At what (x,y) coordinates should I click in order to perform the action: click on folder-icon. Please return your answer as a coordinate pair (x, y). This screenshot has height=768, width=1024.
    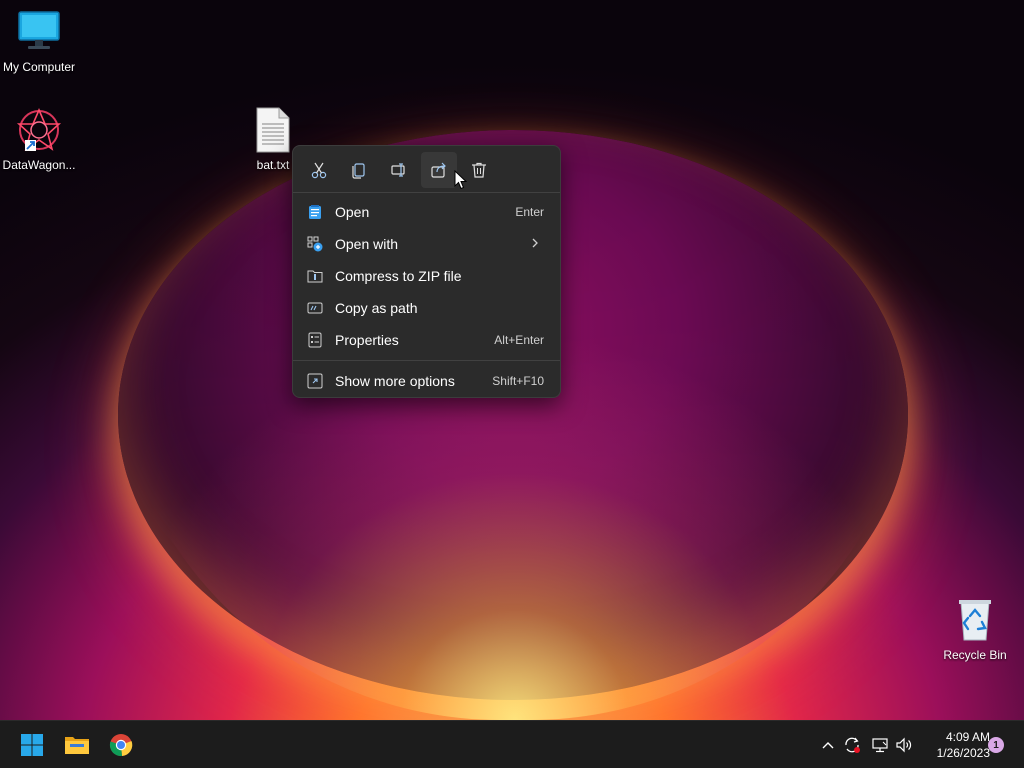
    Looking at the image, I should click on (77, 745).